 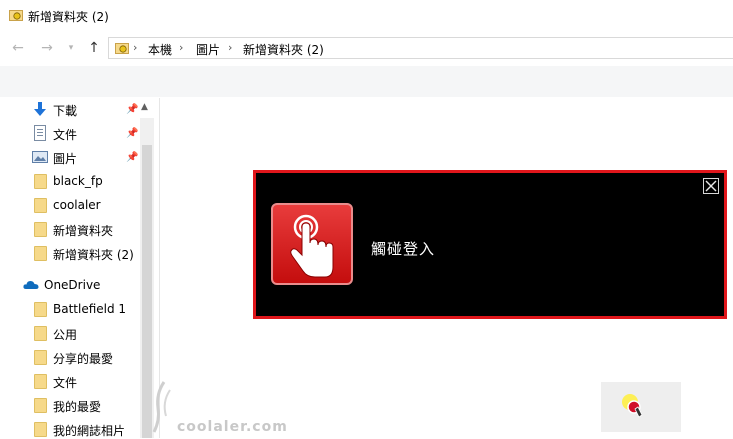 I want to click on nav-item-folder: 新增資料夾 (2), so click(x=88, y=253).